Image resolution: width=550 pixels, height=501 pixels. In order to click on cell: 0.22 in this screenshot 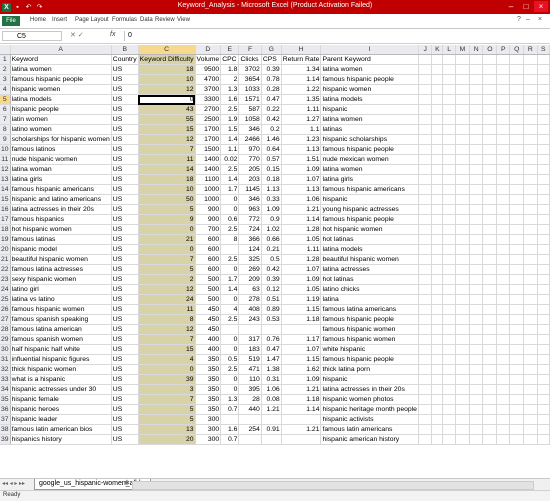, I will do `click(271, 109)`.